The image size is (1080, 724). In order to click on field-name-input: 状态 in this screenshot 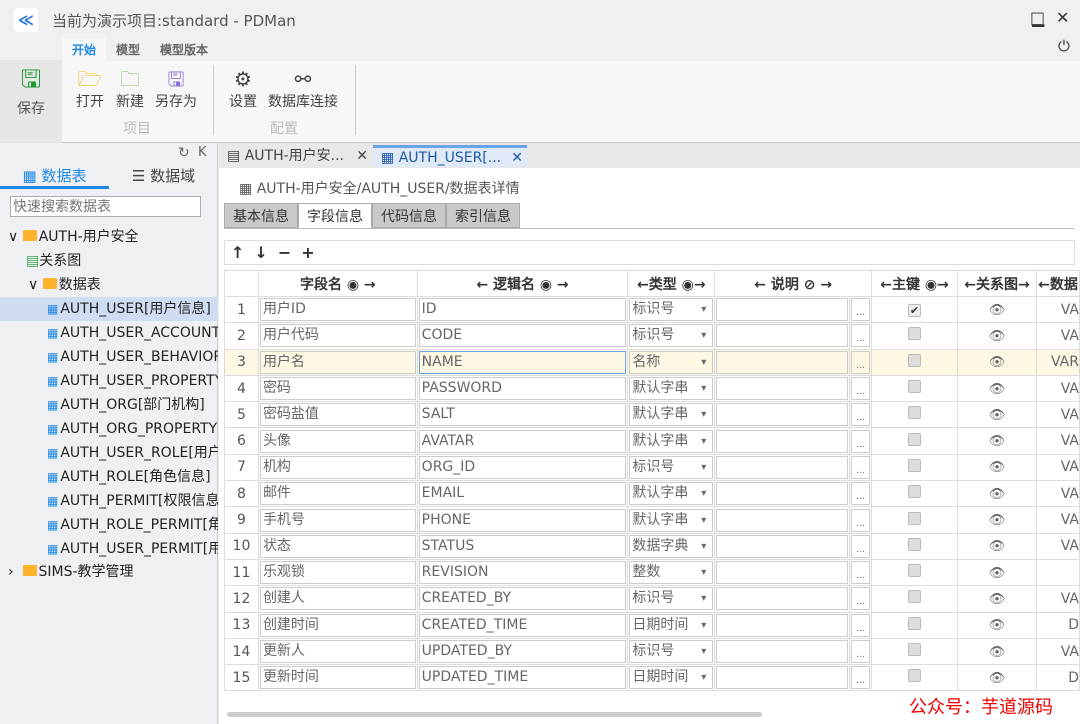, I will do `click(337, 546)`.